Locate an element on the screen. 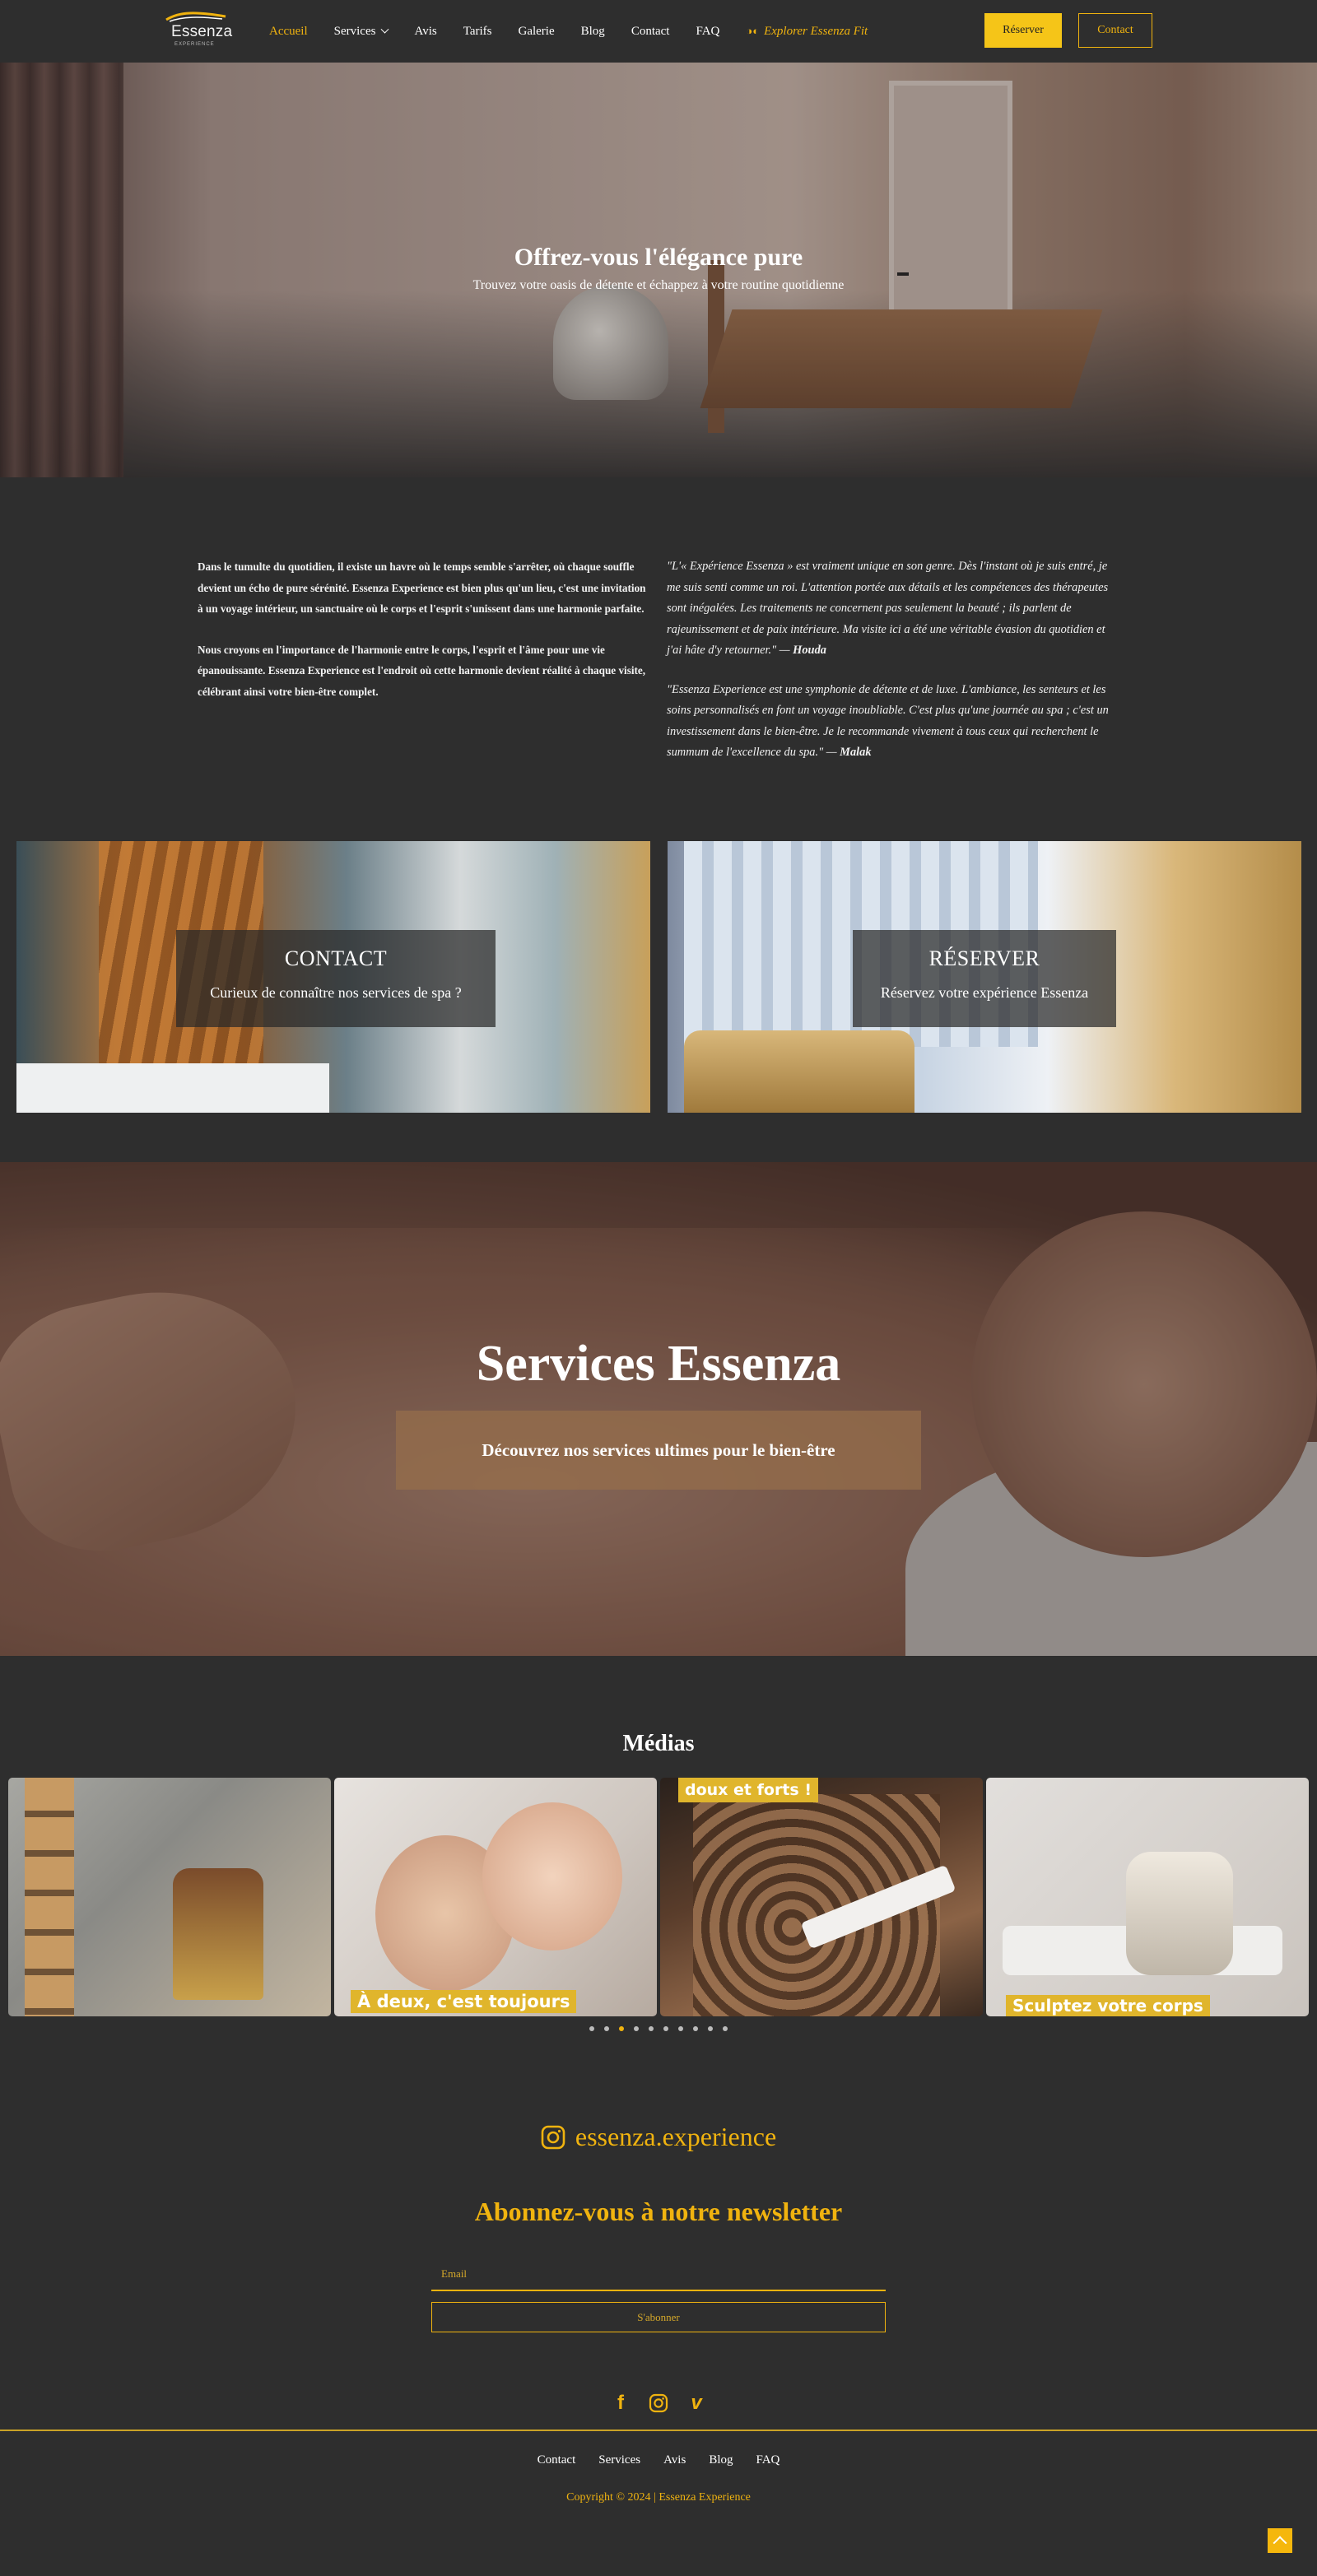 The height and width of the screenshot is (2576, 1317). instagram-handle: essenza.experience is located at coordinates (676, 2136).